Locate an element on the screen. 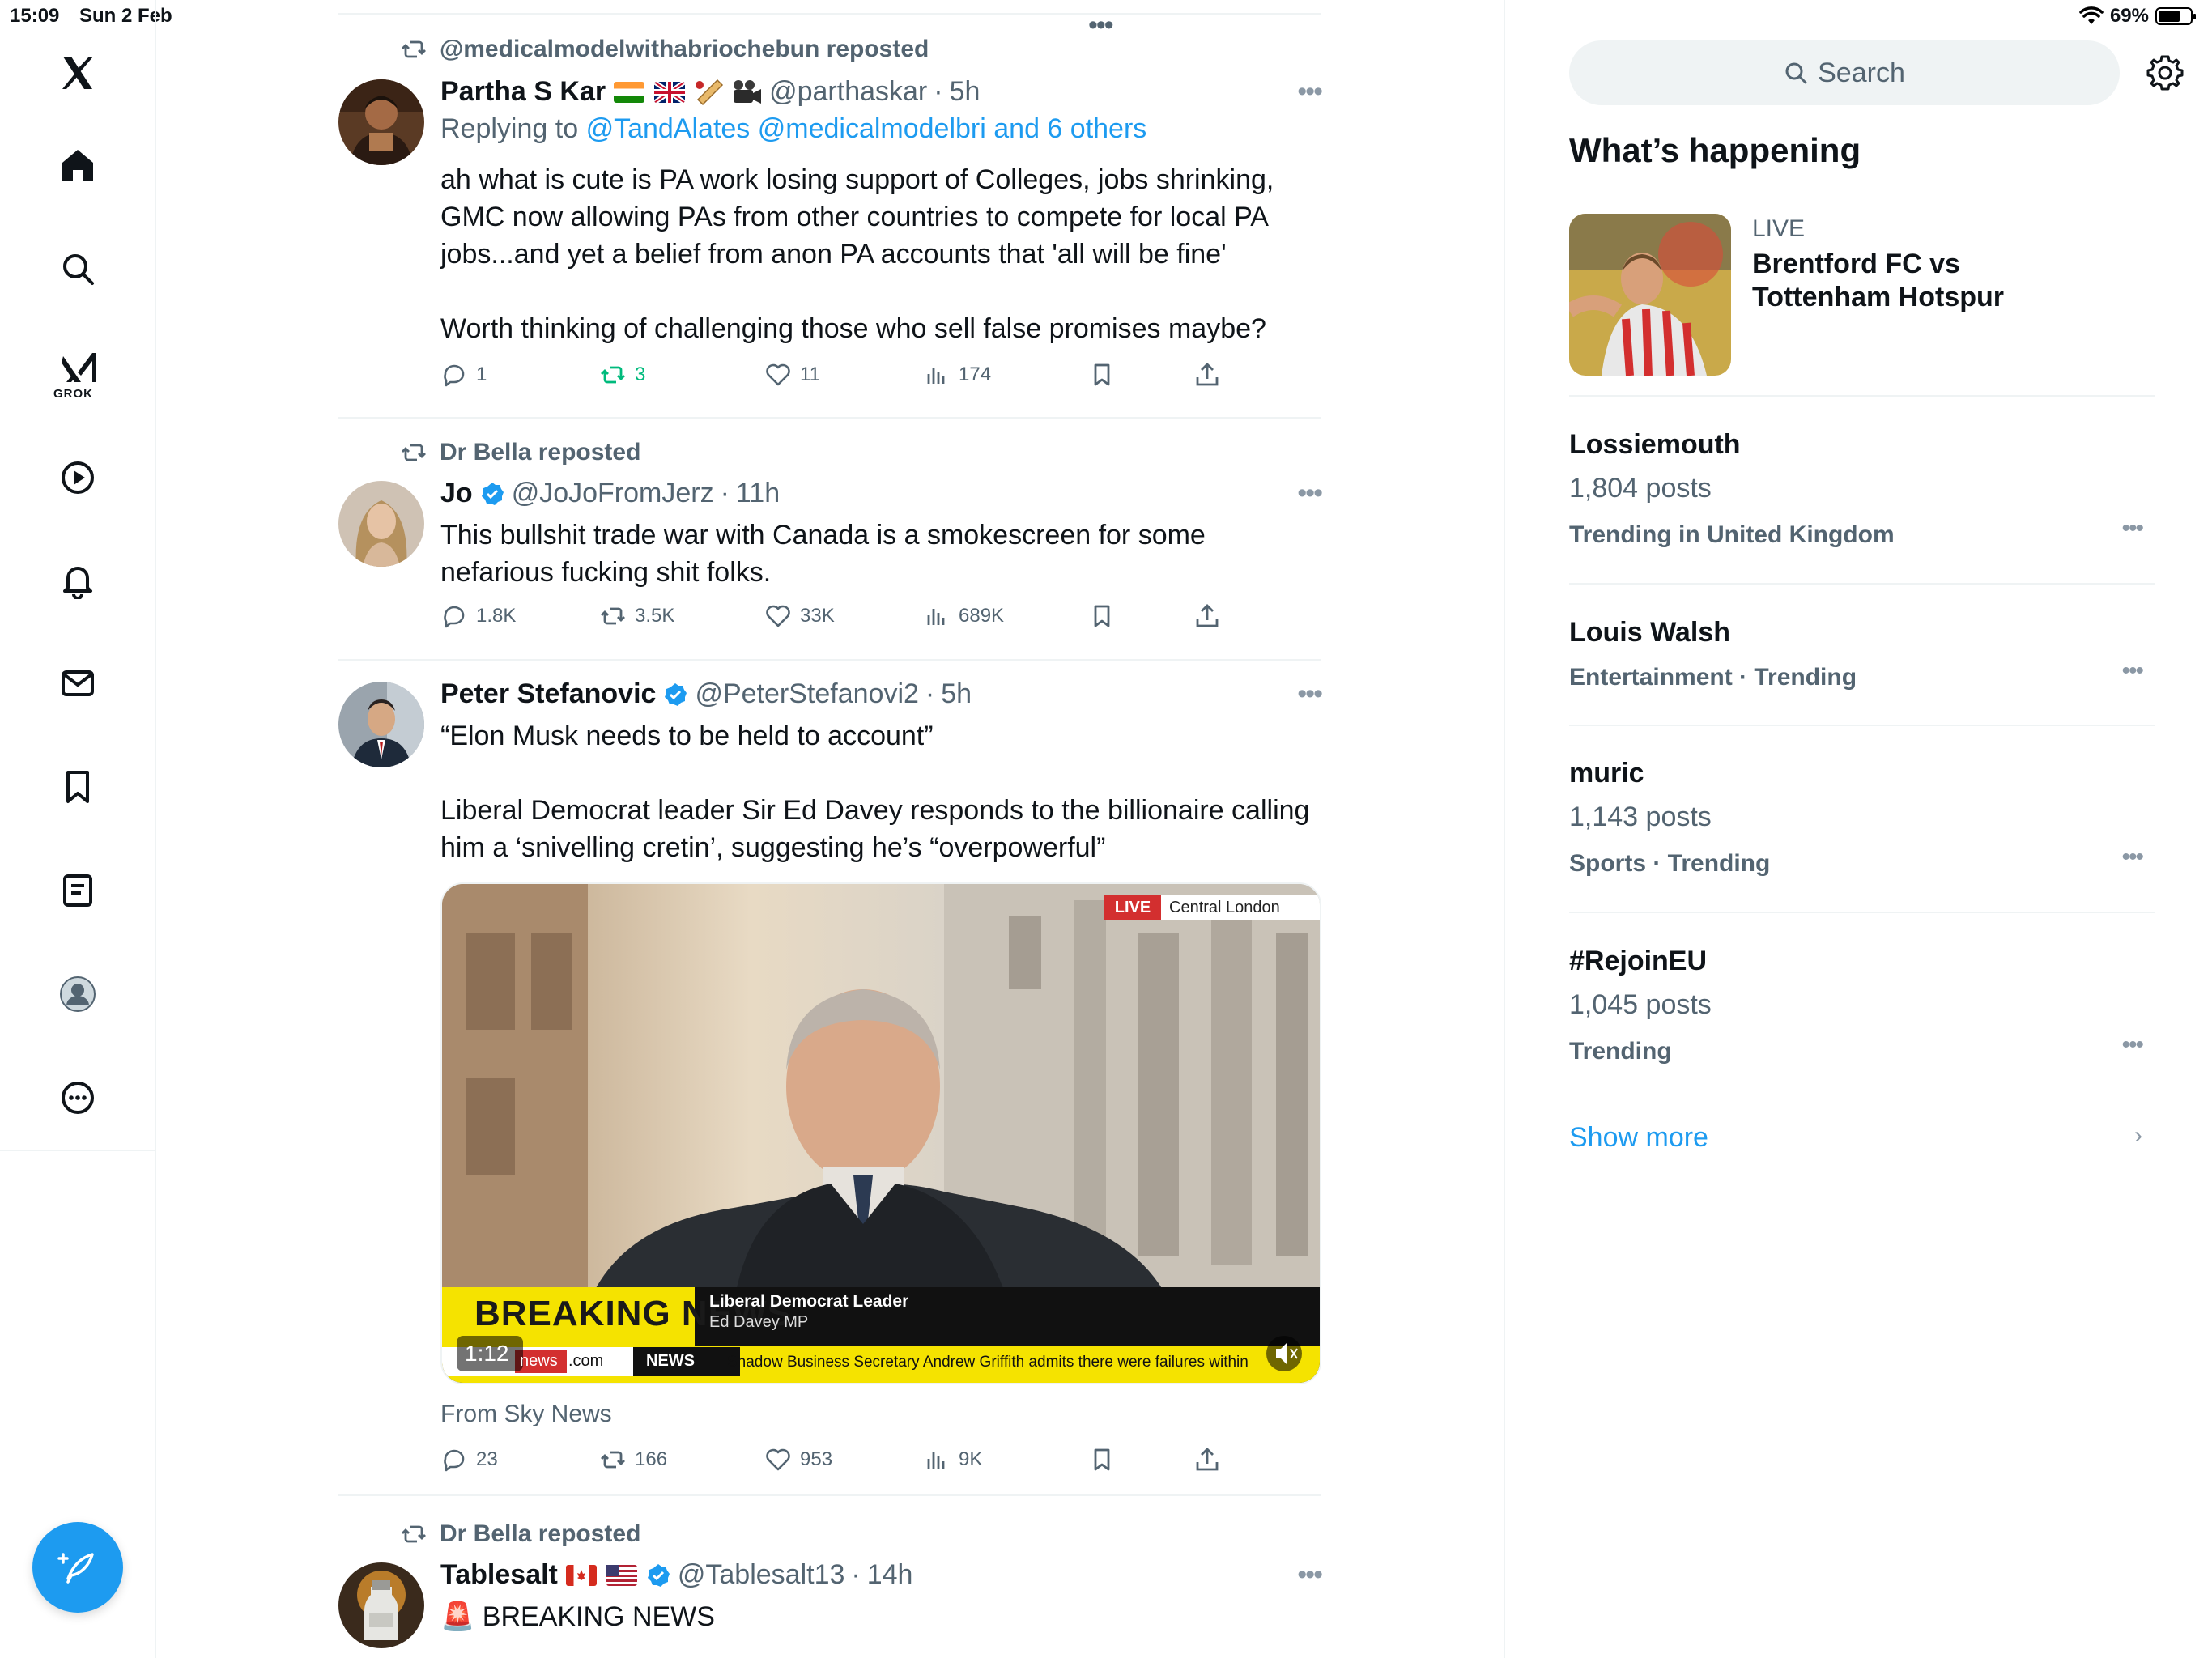  tweet-text: 🚨 BREAKING NEWS is located at coordinates (882, 1616).